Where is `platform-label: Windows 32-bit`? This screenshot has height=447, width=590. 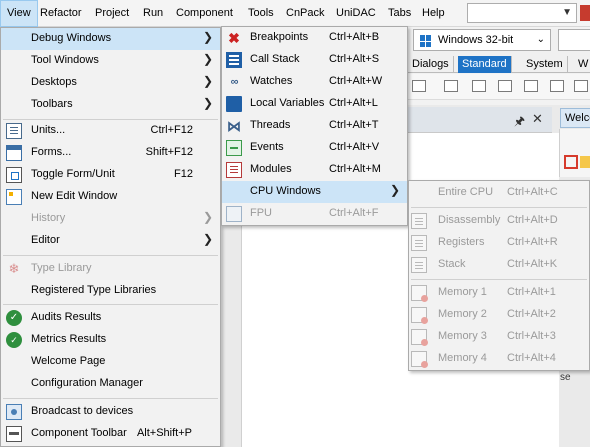 platform-label: Windows 32-bit is located at coordinates (476, 40).